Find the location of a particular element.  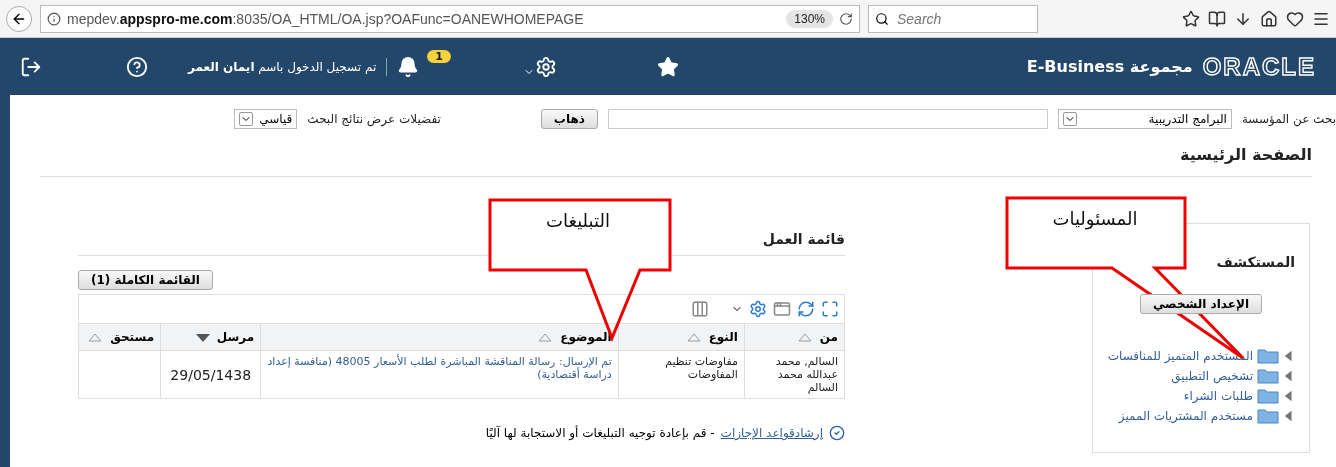

personalize-button: الإعداد الشخصي is located at coordinates (1201, 304).